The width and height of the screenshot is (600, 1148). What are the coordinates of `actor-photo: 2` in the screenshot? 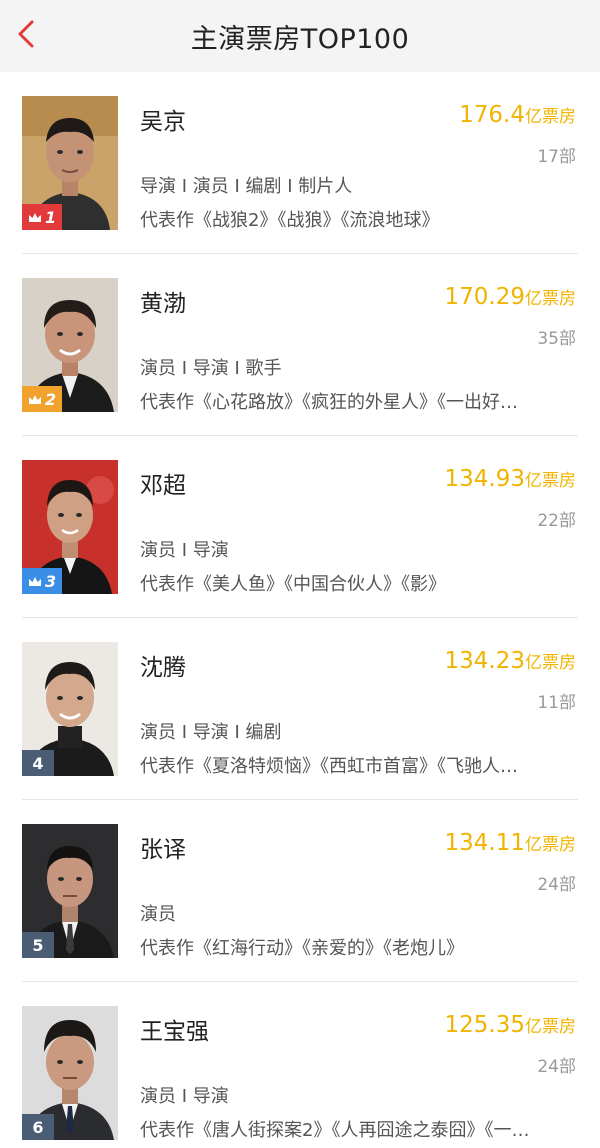 It's located at (70, 345).